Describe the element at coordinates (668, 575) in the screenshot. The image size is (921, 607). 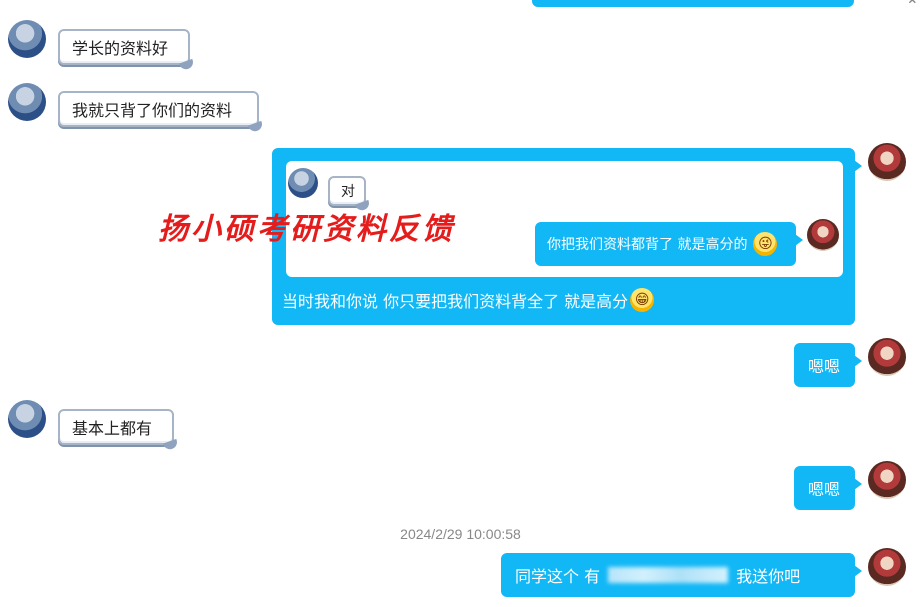
I see `redacted-text` at that location.